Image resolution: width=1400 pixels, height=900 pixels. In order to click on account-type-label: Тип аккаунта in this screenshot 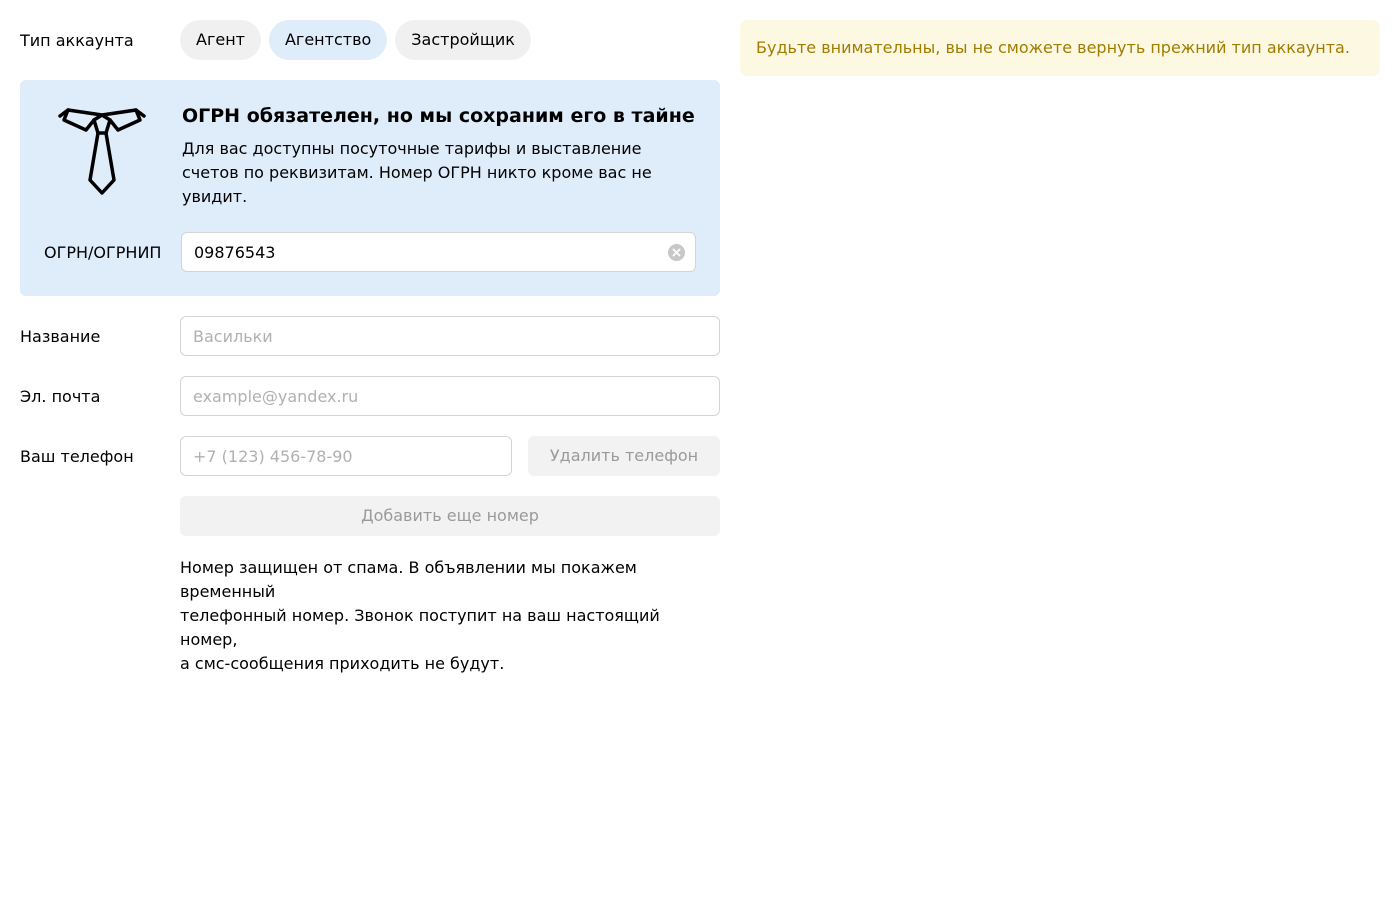, I will do `click(77, 40)`.